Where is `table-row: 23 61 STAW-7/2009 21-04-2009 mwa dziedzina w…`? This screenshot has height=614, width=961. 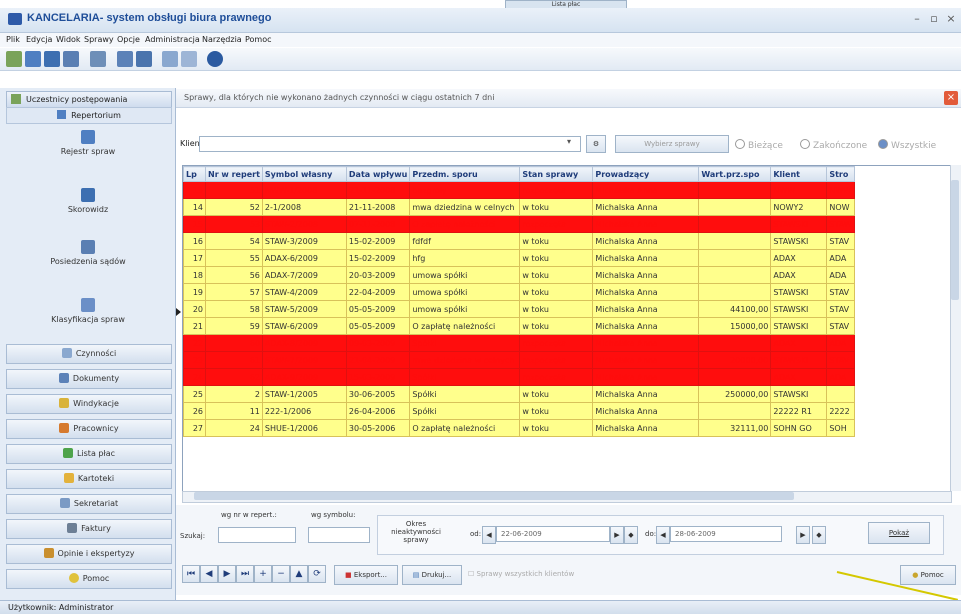
table-row: 23 61 STAW-7/2009 21-04-2009 mwa dziedzina w… is located at coordinates (519, 360).